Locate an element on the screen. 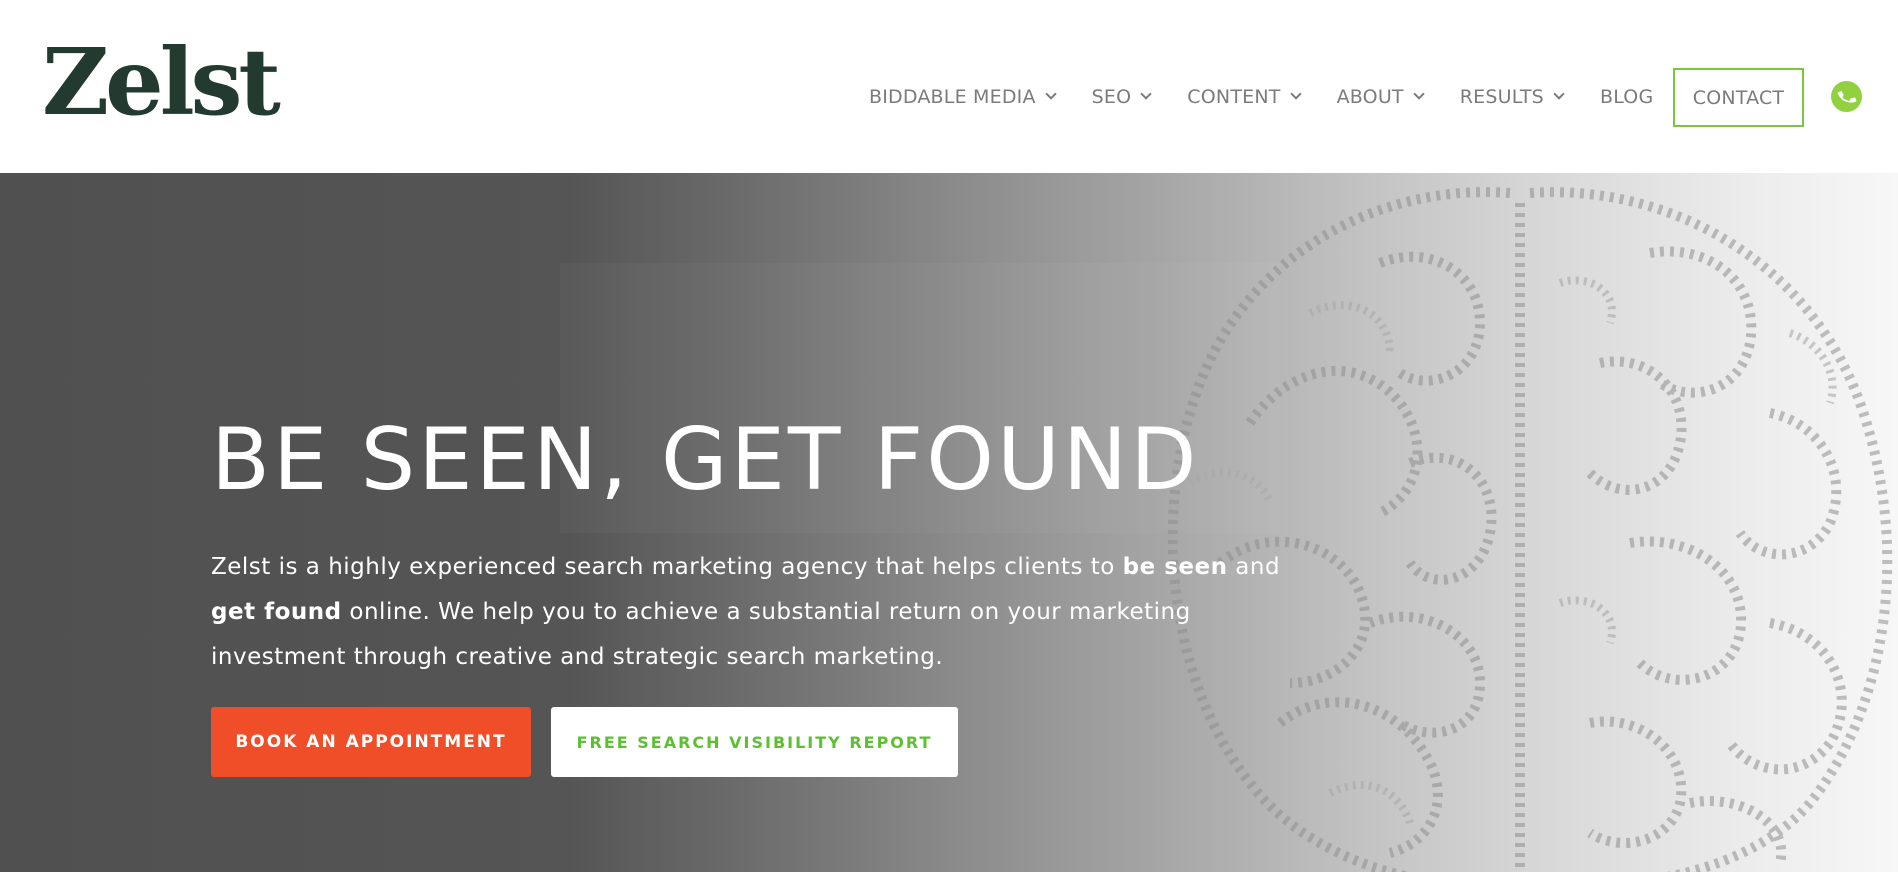  hero-title: BE SEEN, GET FOUND is located at coordinates (705, 460).